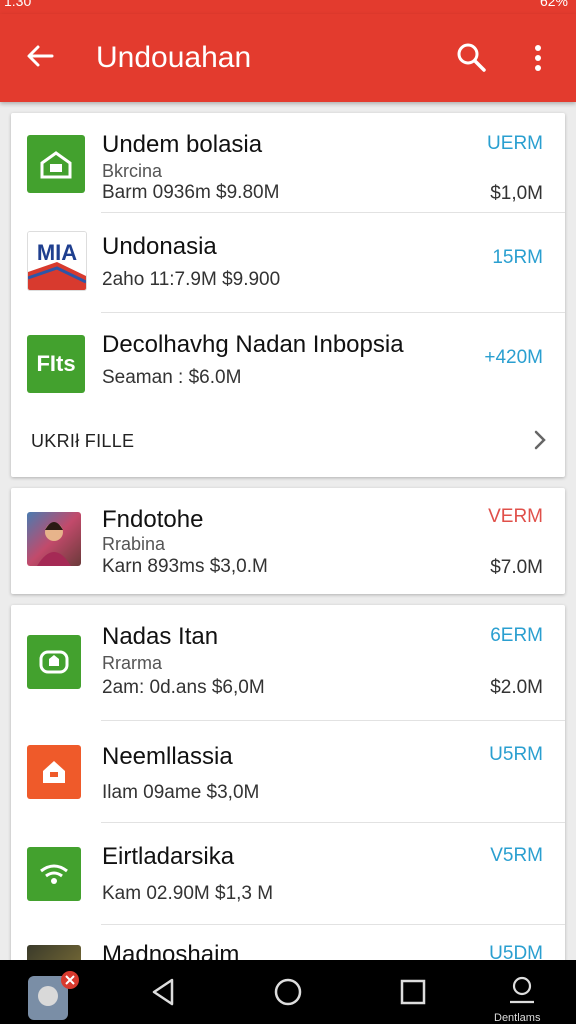 The width and height of the screenshot is (576, 1024). What do you see at coordinates (517, 1018) in the screenshot?
I see `account-label: Dentlams` at bounding box center [517, 1018].